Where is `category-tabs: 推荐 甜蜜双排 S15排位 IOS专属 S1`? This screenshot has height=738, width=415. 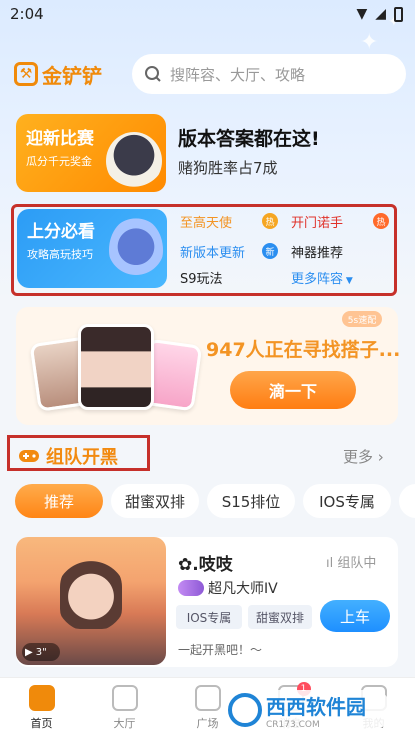 category-tabs: 推荐 甜蜜双排 S15排位 IOS专属 S1 is located at coordinates (215, 502).